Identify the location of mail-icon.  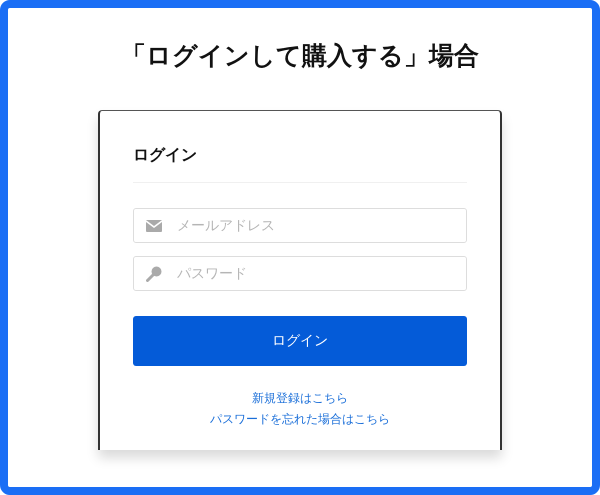
(154, 226).